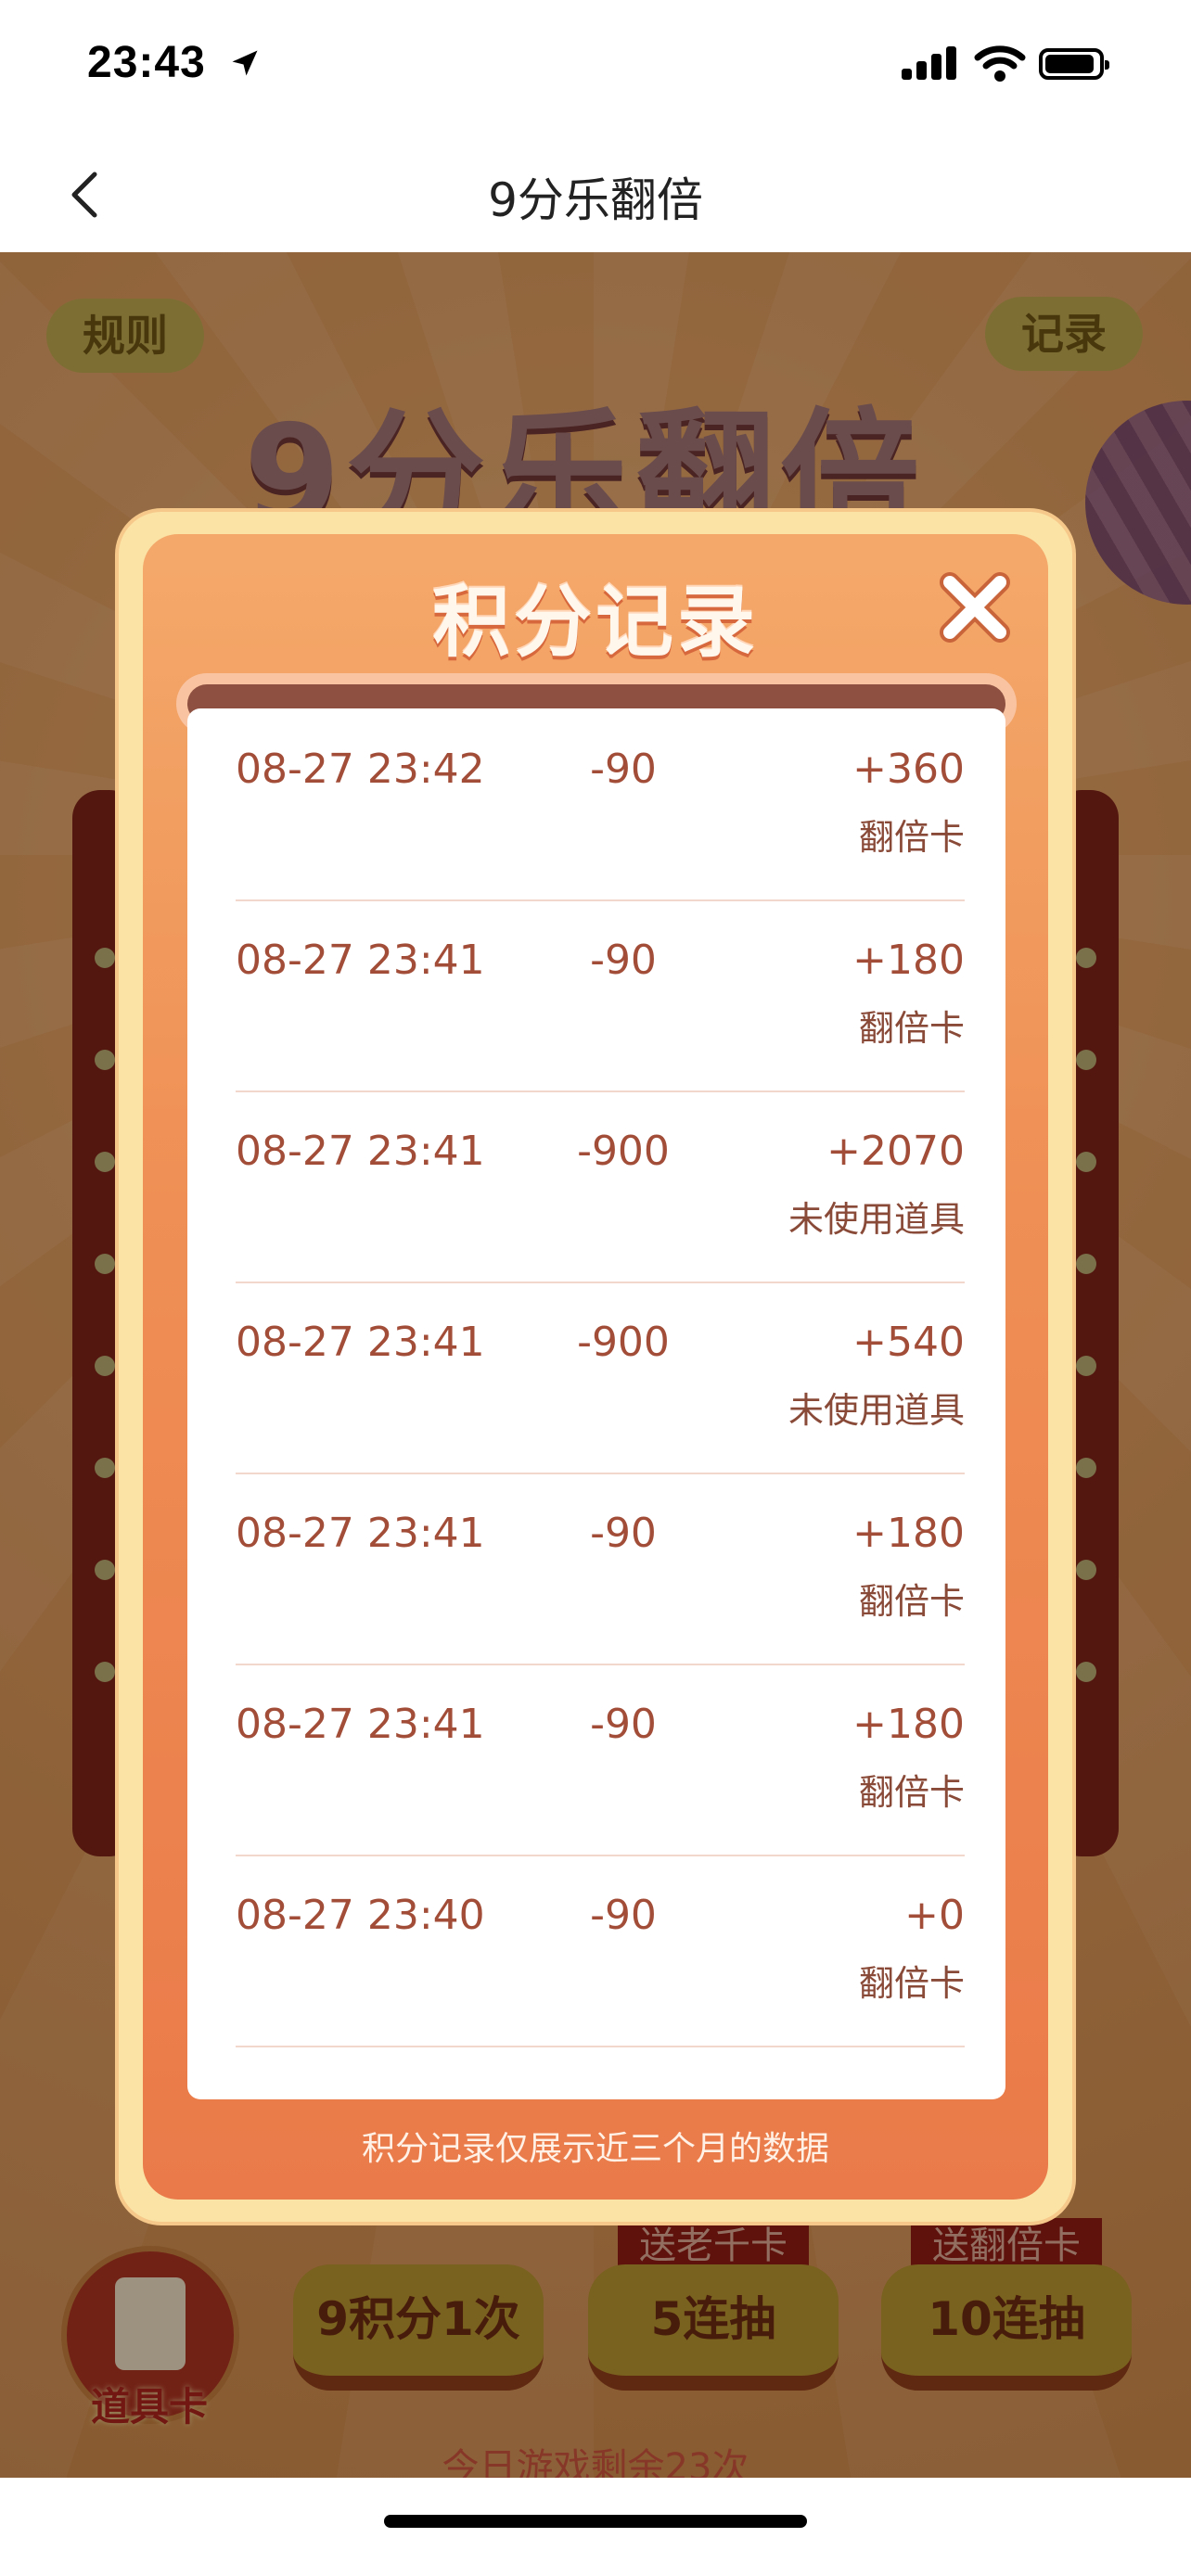 The height and width of the screenshot is (2576, 1191). Describe the element at coordinates (595, 2521) in the screenshot. I see `home-indicator` at that location.